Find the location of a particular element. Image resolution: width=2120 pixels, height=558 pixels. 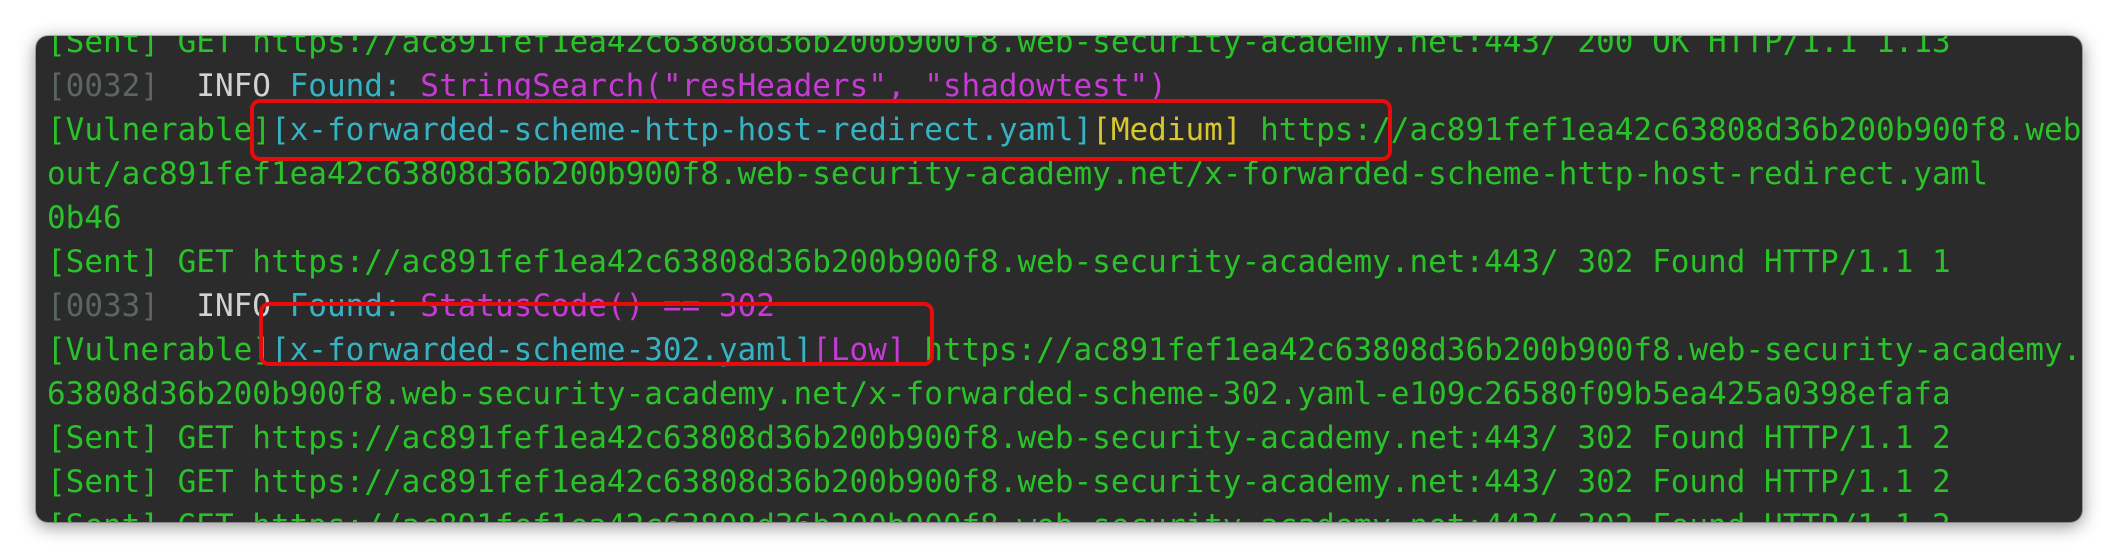

line-segment: StringSearch("resHeaders", "shadowtest") is located at coordinates (793, 86).